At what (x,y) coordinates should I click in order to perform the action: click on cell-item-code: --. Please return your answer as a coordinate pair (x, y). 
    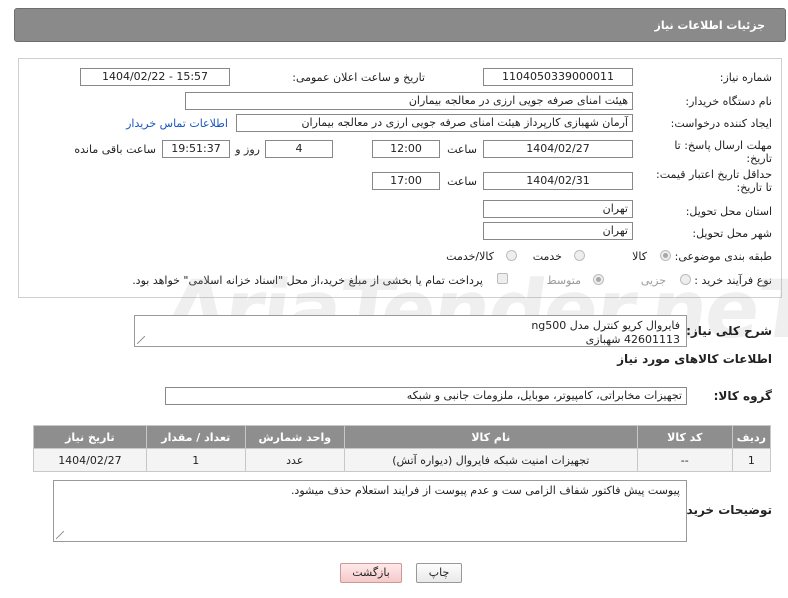
    Looking at the image, I should click on (684, 460).